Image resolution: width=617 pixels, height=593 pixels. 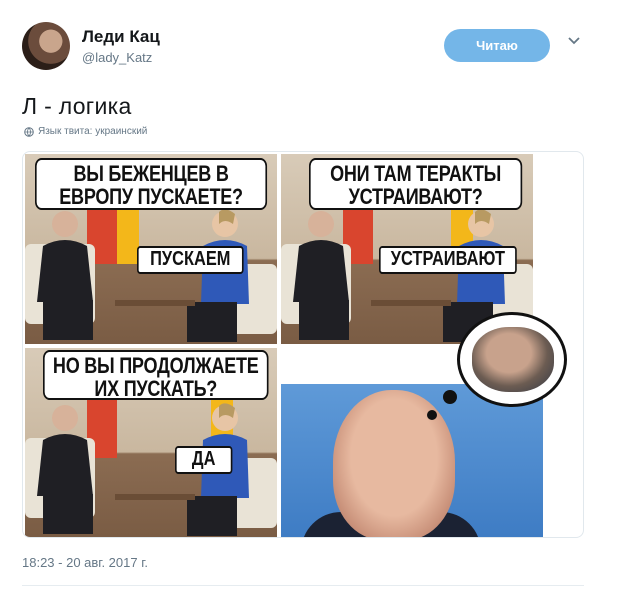 What do you see at coordinates (151, 442) in the screenshot?
I see `meme-panel-3: НО ВЫ ПРОДОЛЖАЕТЕ ИХ ПУСКАТЬ? ДА` at bounding box center [151, 442].